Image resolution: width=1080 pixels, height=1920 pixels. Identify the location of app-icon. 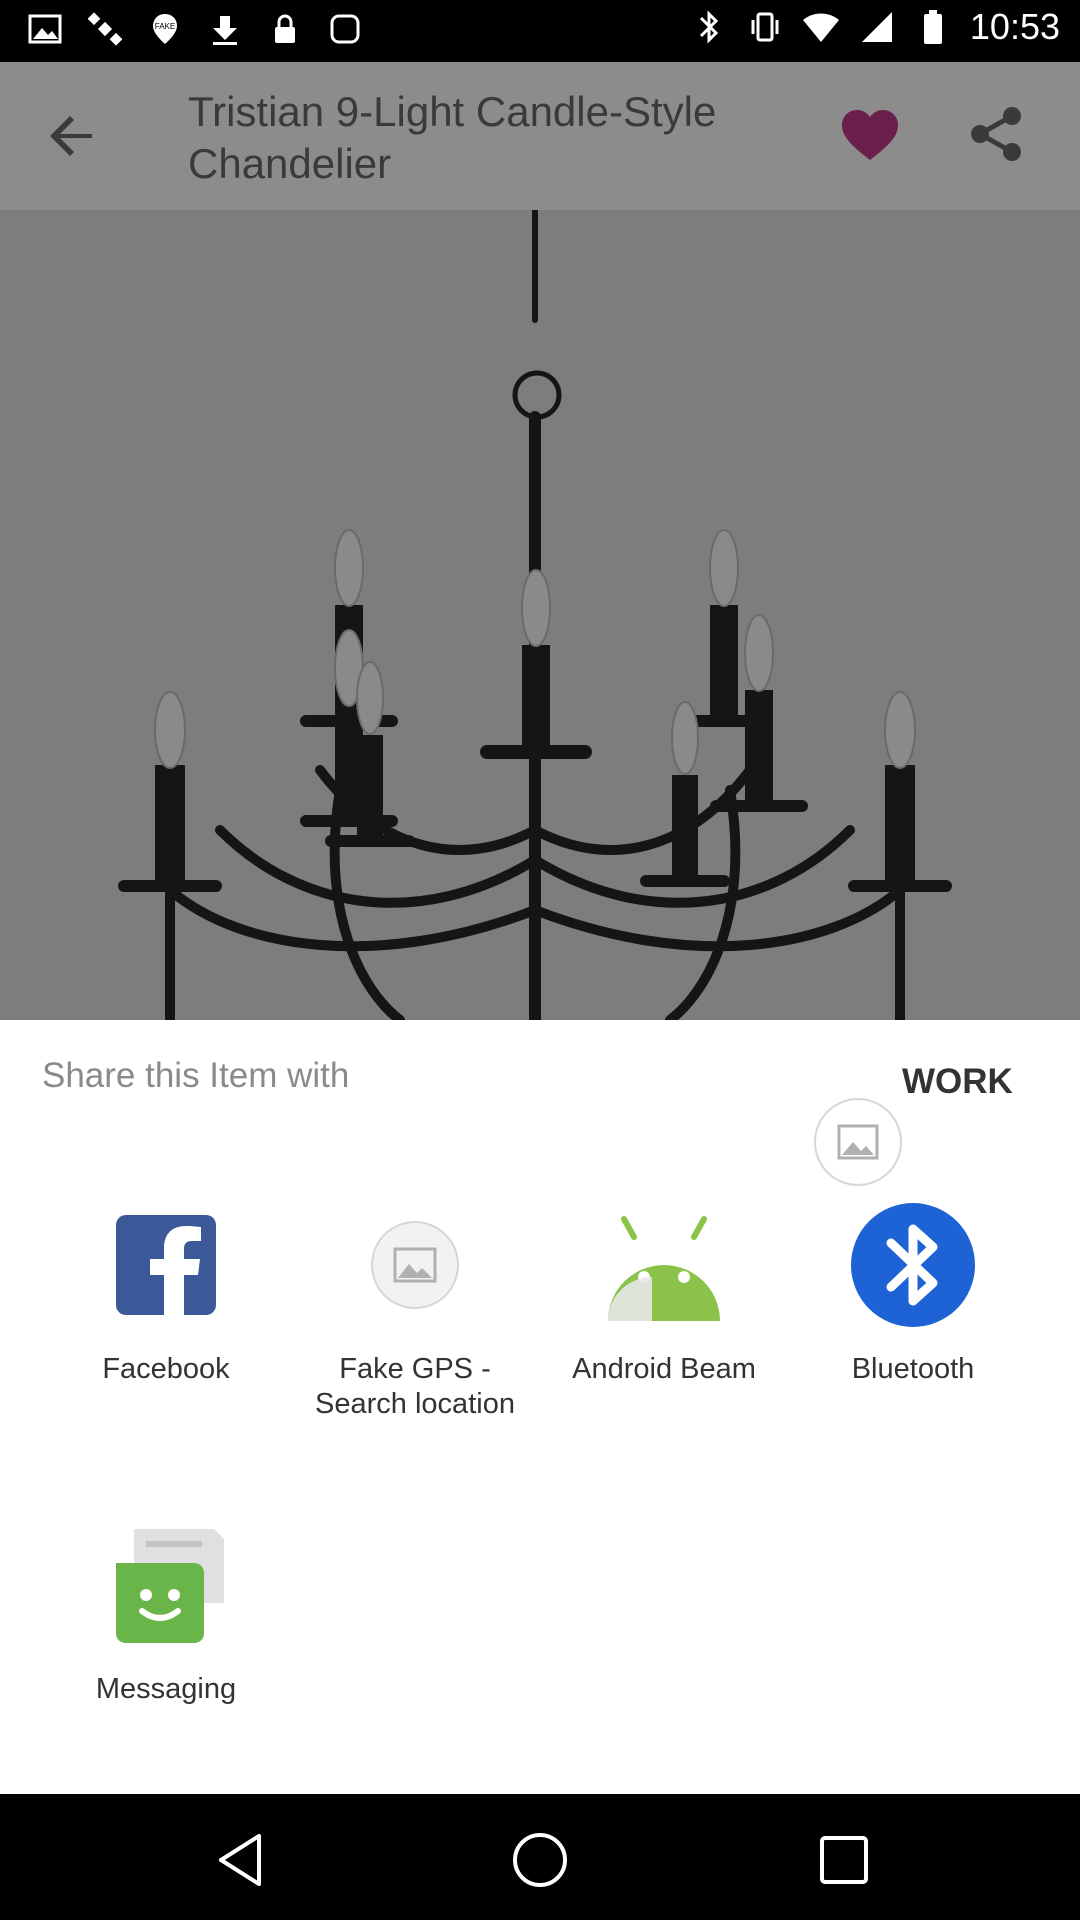
(345, 29).